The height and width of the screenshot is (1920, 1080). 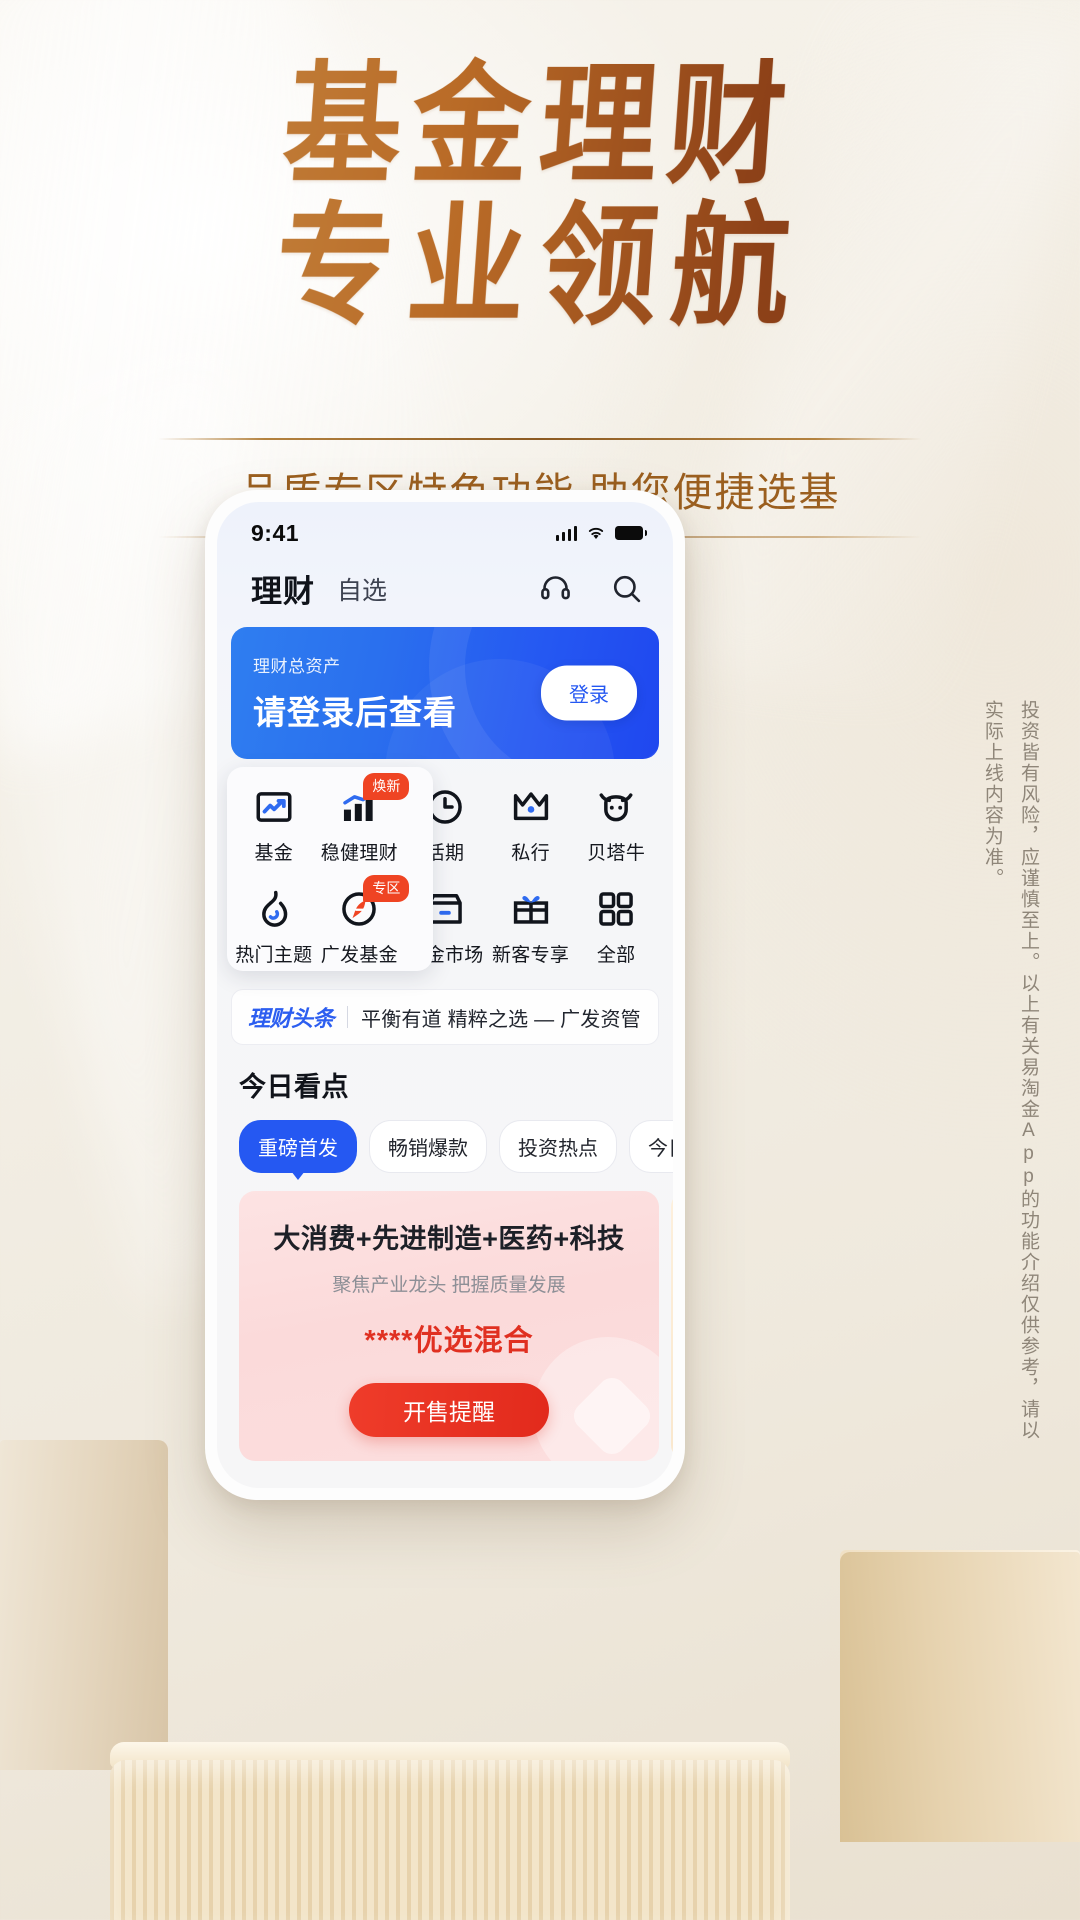 I want to click on pedestal-left, so click(x=84, y=1605).